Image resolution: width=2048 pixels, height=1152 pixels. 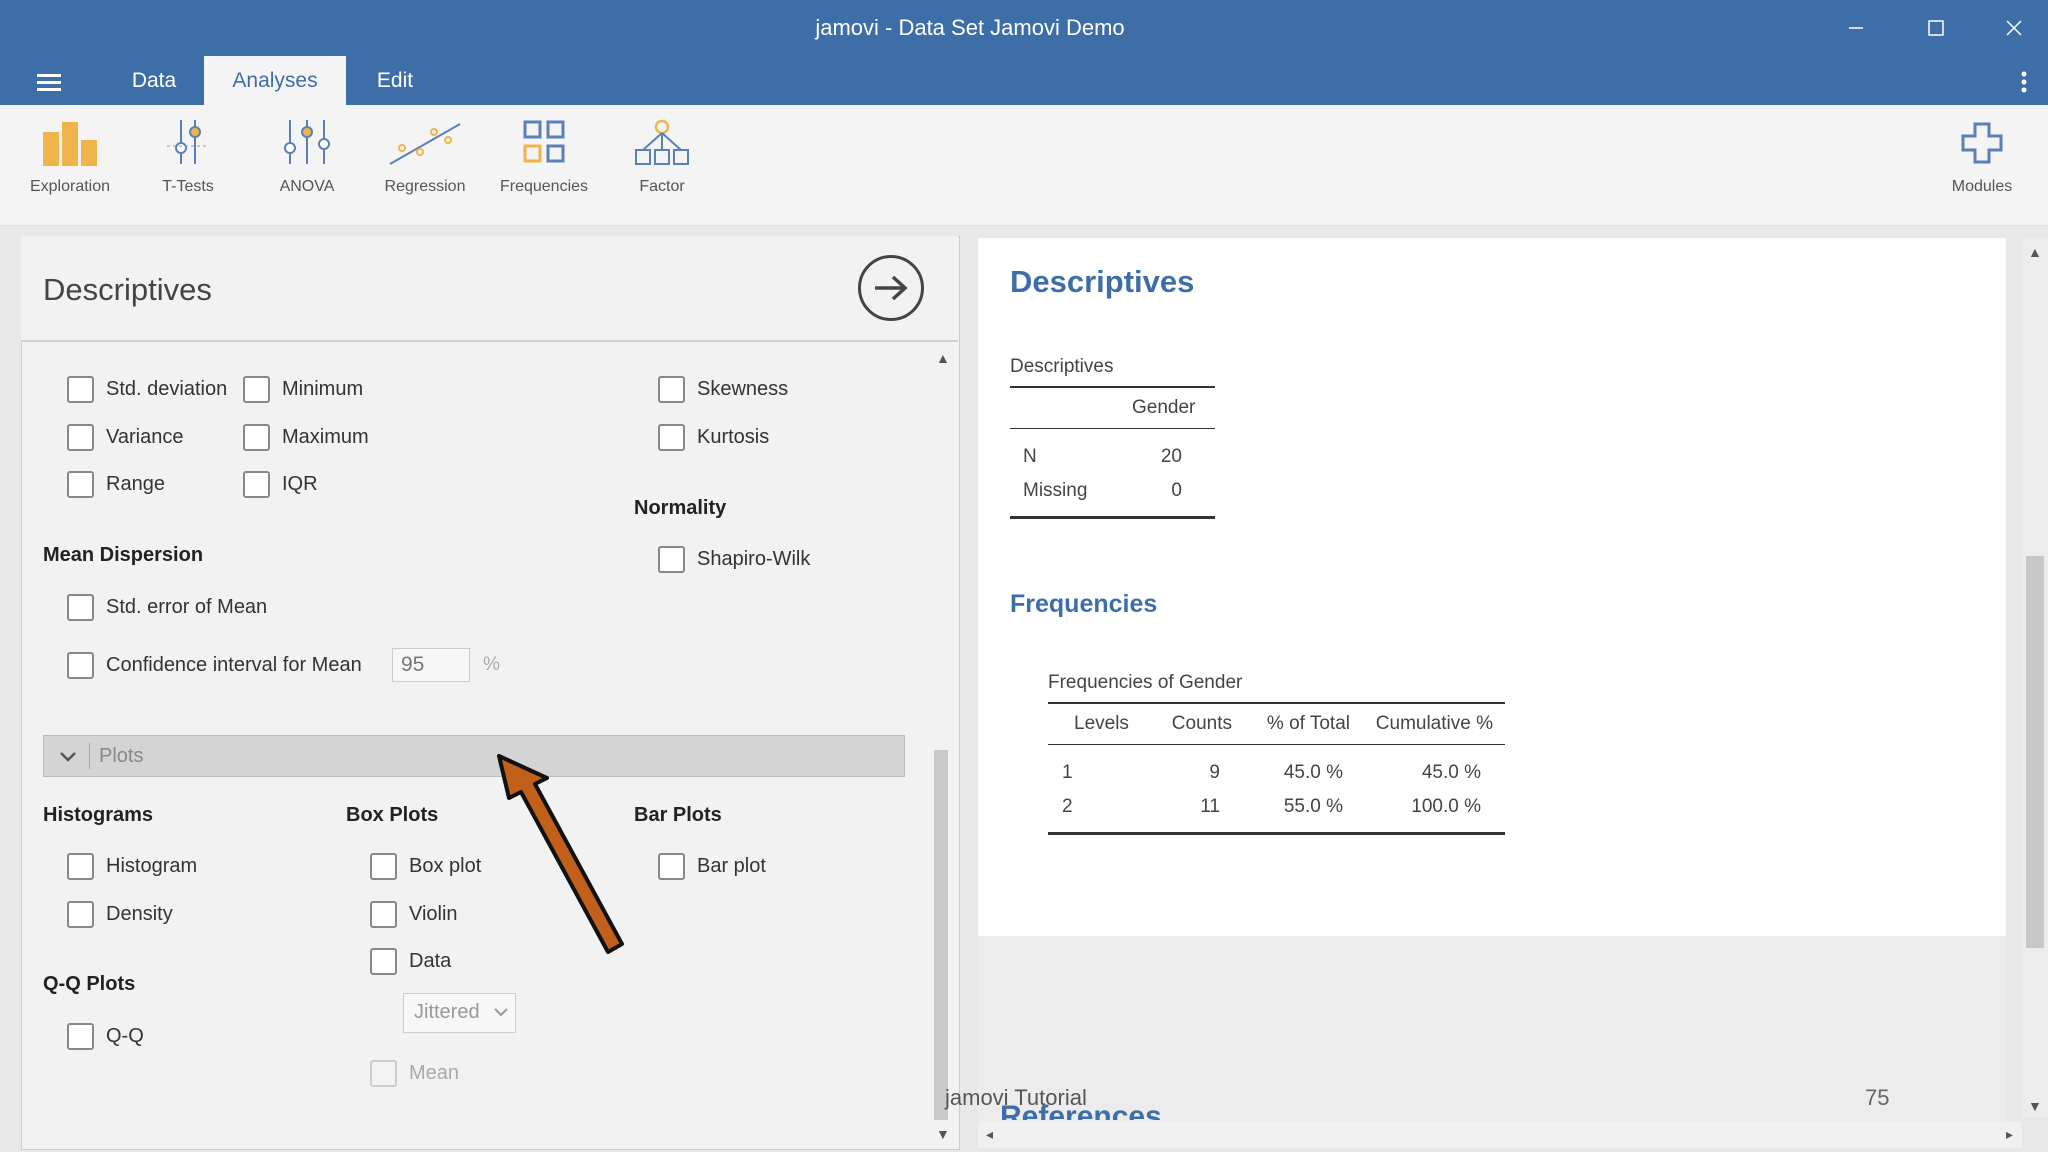 What do you see at coordinates (116, 484) in the screenshot?
I see `range-checkbox: Range` at bounding box center [116, 484].